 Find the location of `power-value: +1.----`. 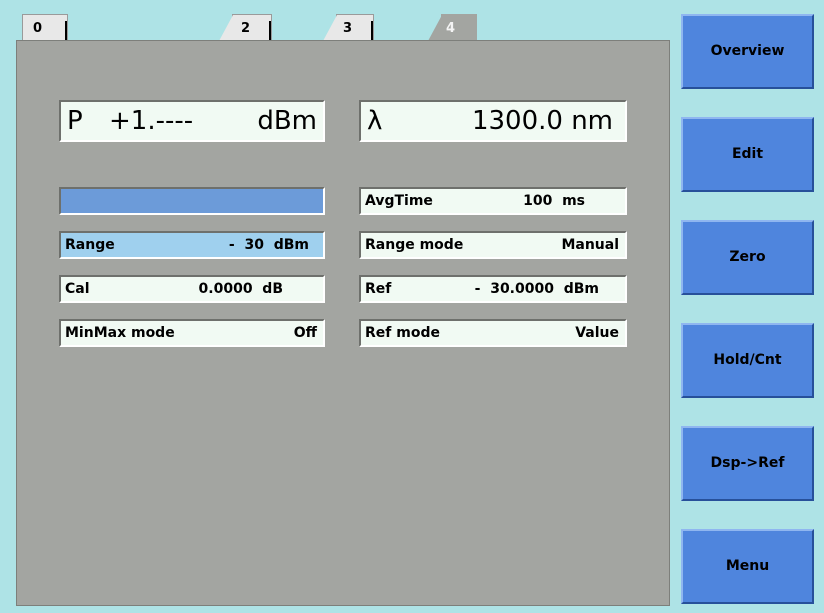

power-value: +1.---- is located at coordinates (151, 121).